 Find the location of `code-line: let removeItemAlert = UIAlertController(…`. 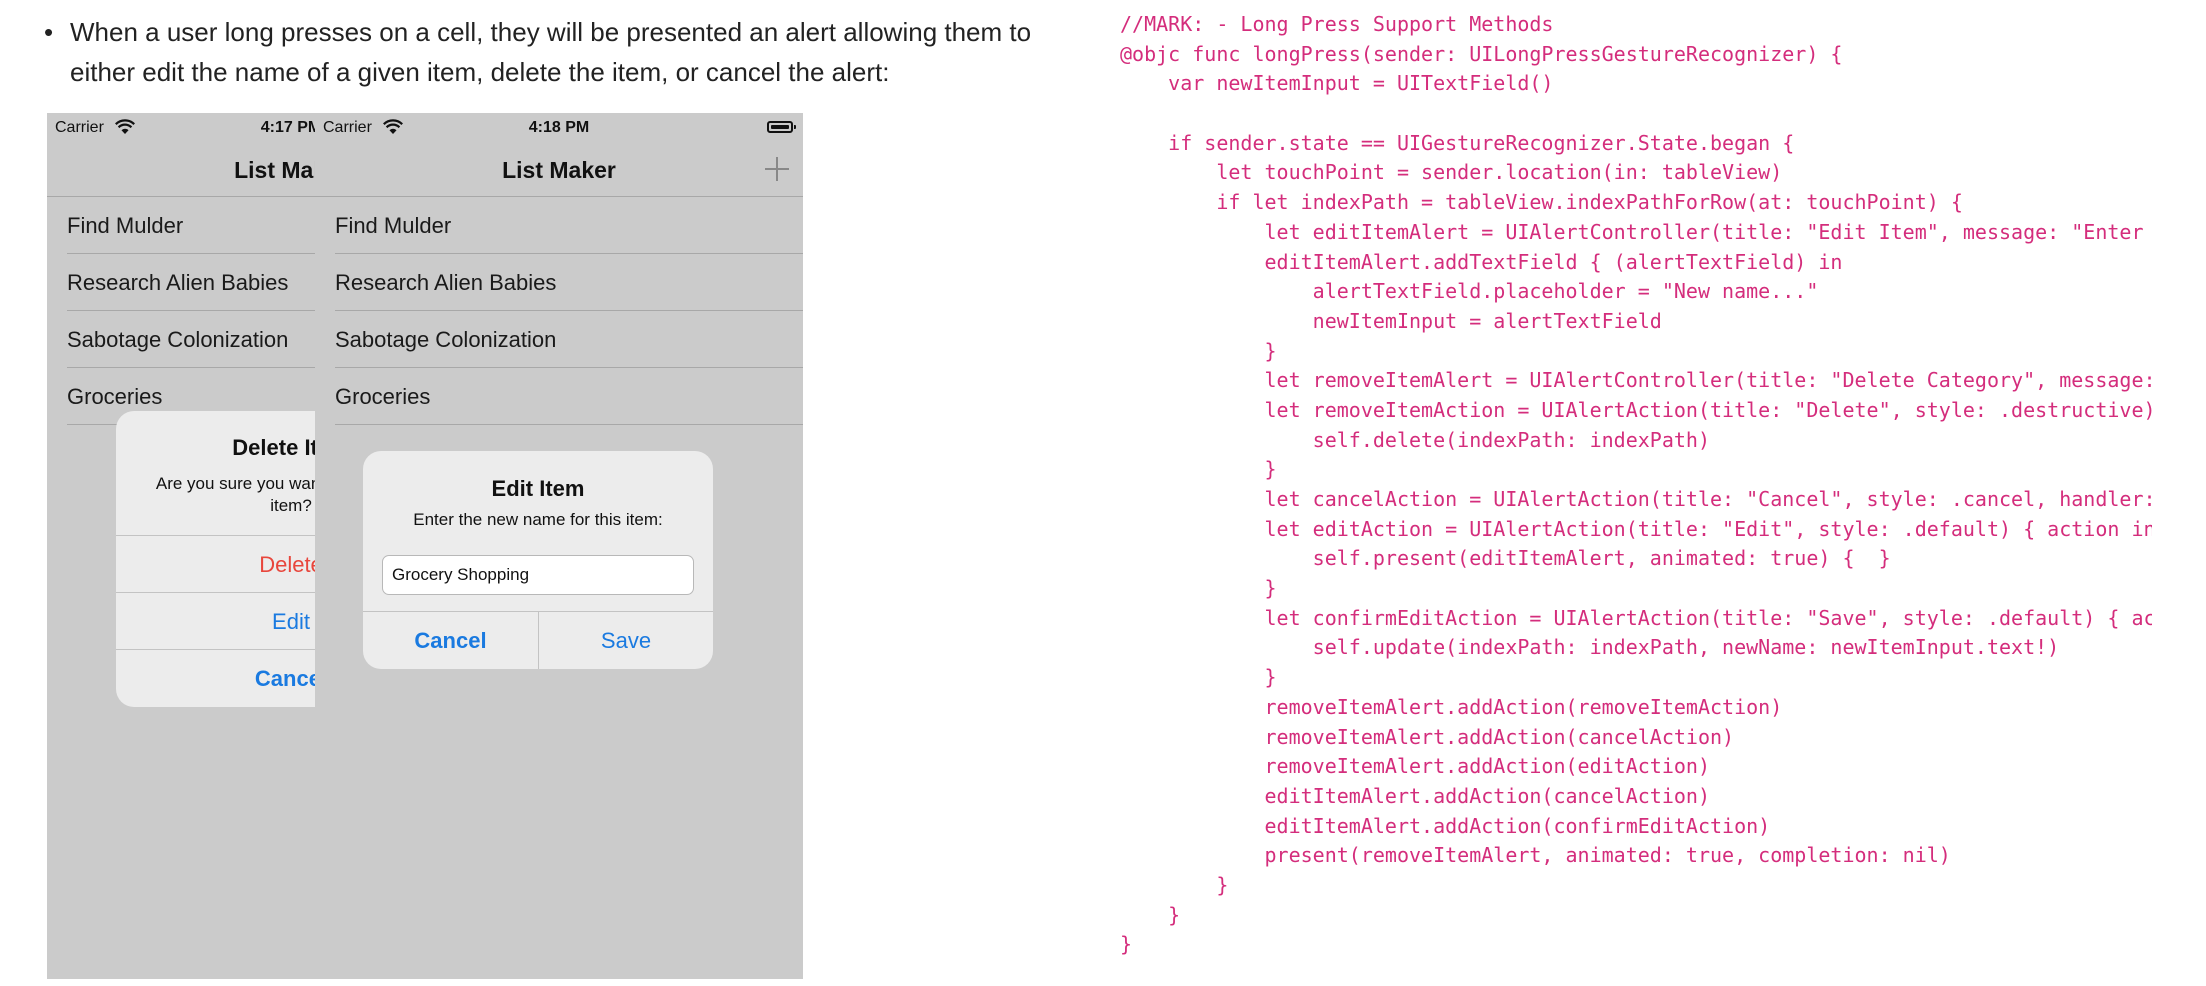

code-line: let removeItemAlert = UIAlertController(… is located at coordinates (1708, 380).